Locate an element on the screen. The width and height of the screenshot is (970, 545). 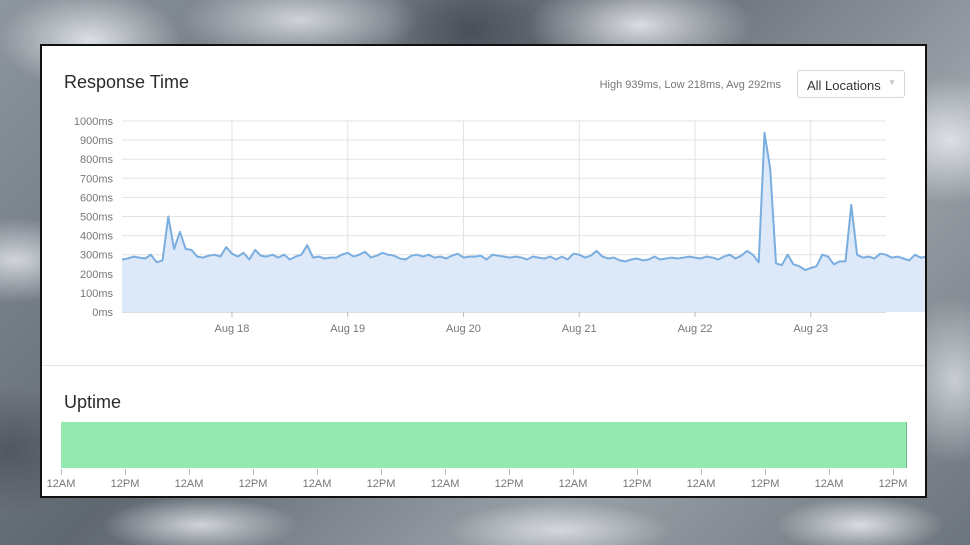
y-tick-label: 1000ms is located at coordinates (94, 122).